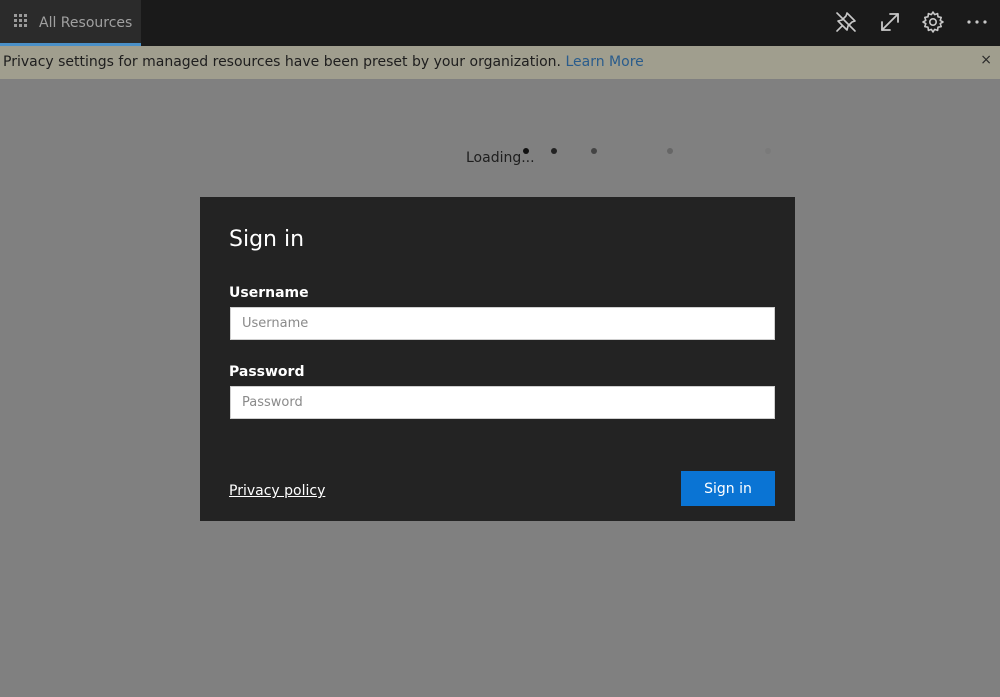 The image size is (1000, 697). Describe the element at coordinates (86, 23) in the screenshot. I see `tab-label: All Resources` at that location.